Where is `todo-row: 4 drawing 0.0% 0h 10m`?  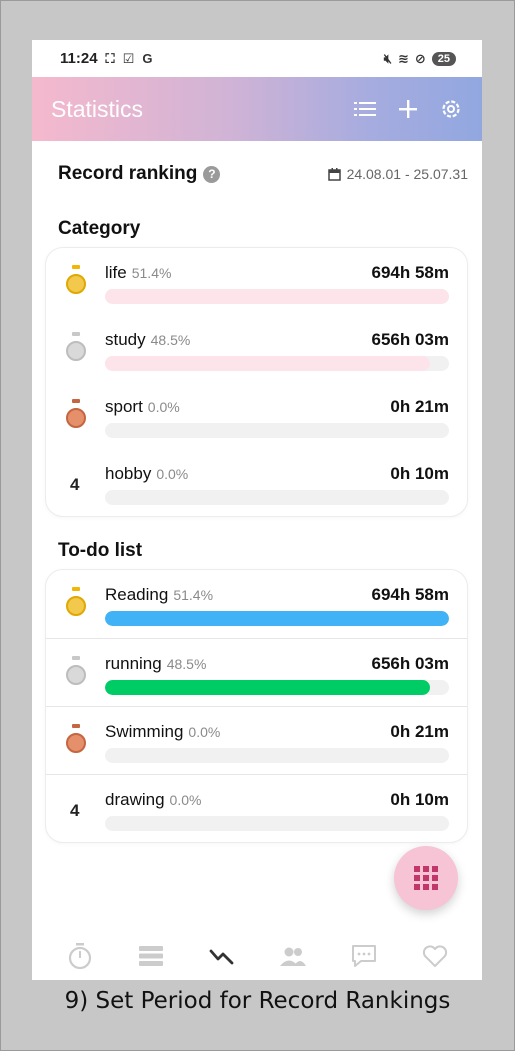
todo-row: 4 drawing 0.0% 0h 10m is located at coordinates (256, 808).